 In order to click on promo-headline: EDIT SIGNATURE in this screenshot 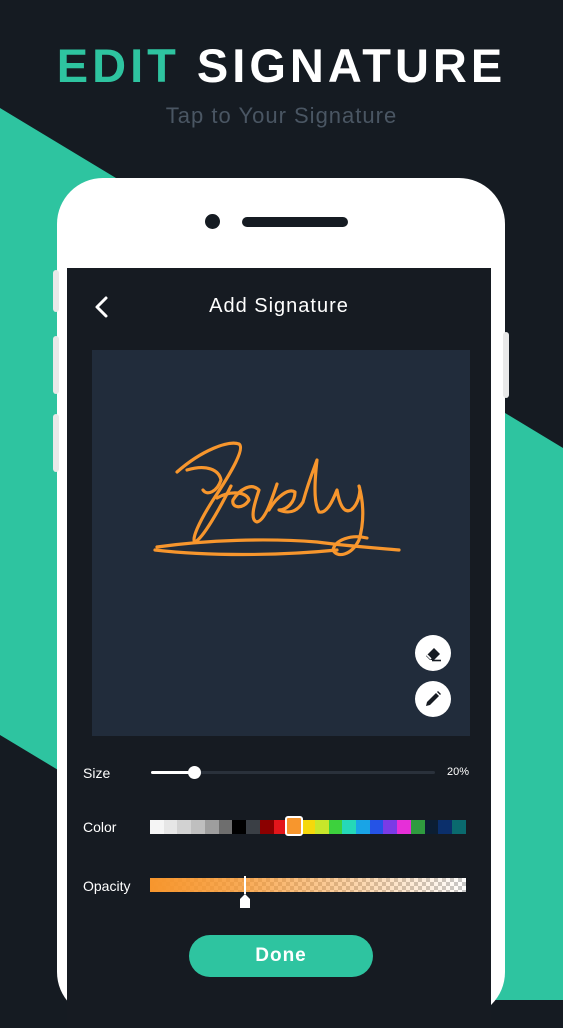, I will do `click(281, 65)`.